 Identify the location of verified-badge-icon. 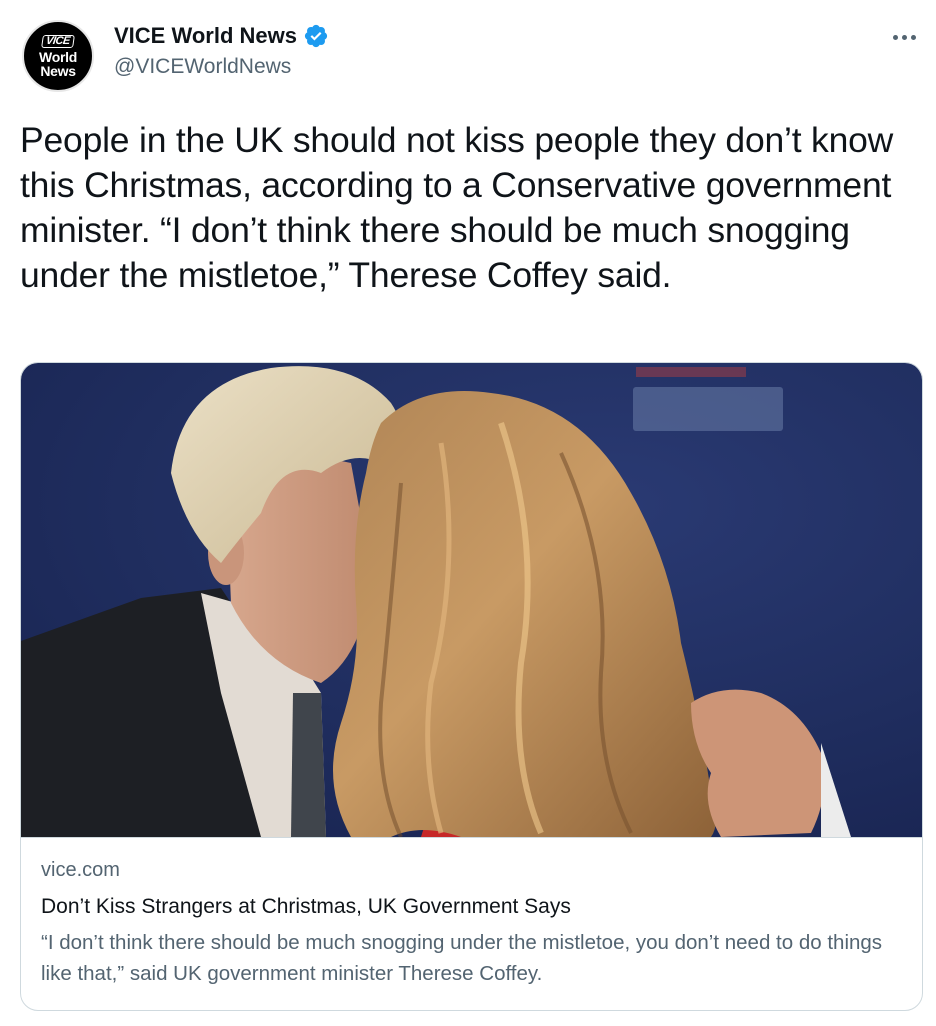
(316, 36).